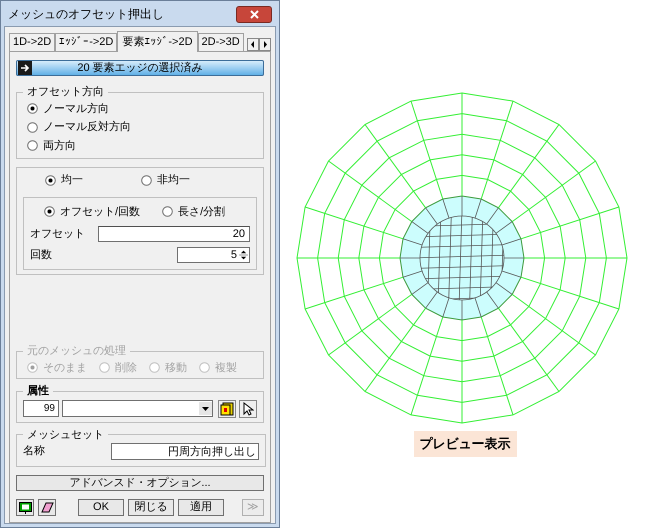  What do you see at coordinates (65, 92) in the screenshot?
I see `group-title: オフセット方向` at bounding box center [65, 92].